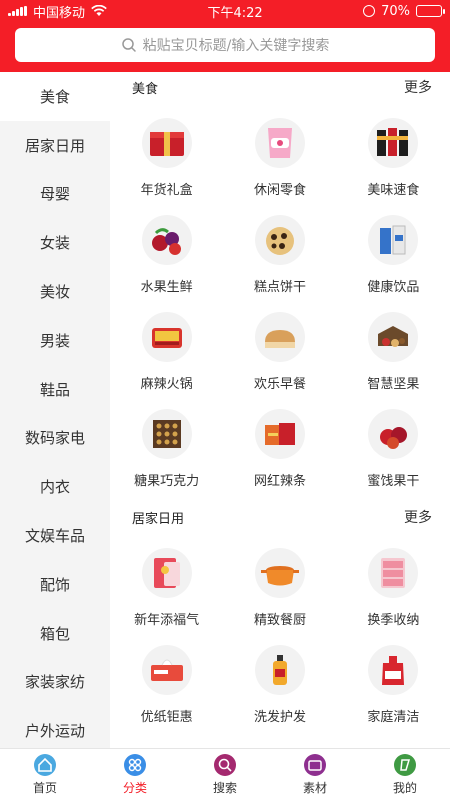 This screenshot has height=800, width=450. What do you see at coordinates (166, 240) in the screenshot?
I see `fruit-icon` at bounding box center [166, 240].